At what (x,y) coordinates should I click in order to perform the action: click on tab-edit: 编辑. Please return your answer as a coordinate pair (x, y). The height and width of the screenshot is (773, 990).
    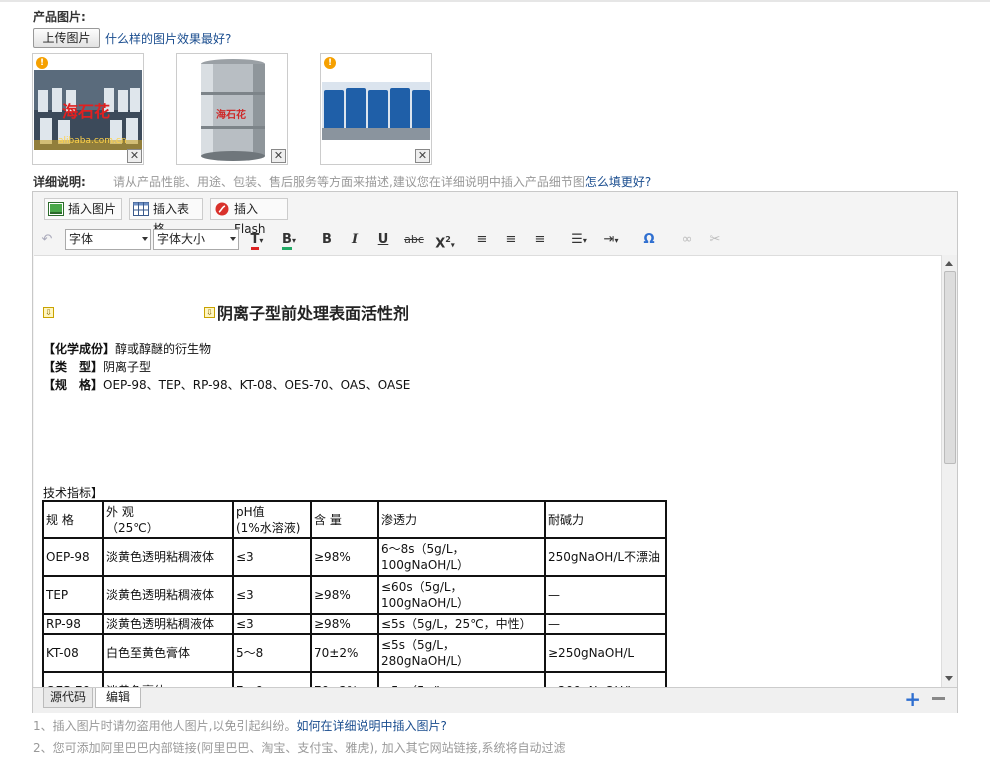
    Looking at the image, I should click on (118, 698).